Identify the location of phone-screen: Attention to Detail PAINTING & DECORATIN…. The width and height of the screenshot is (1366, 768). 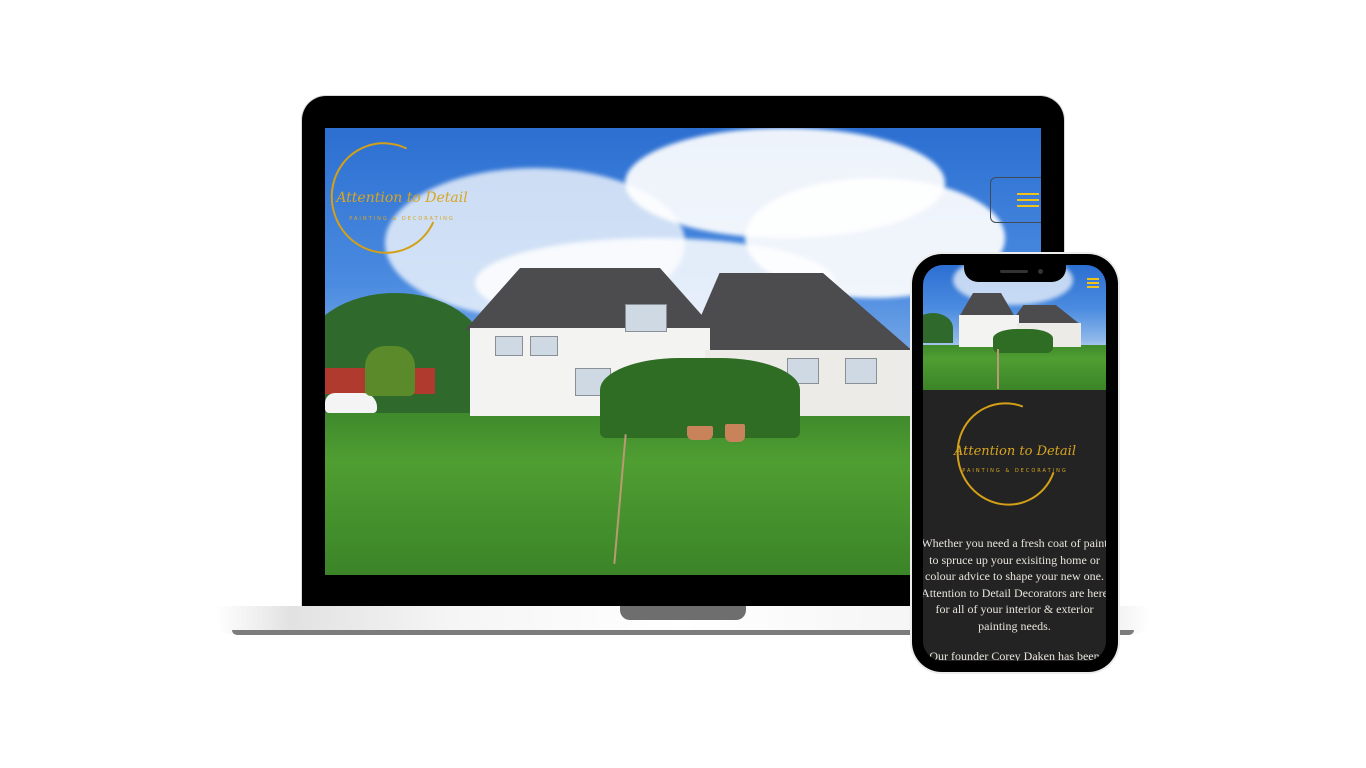
(1014, 463).